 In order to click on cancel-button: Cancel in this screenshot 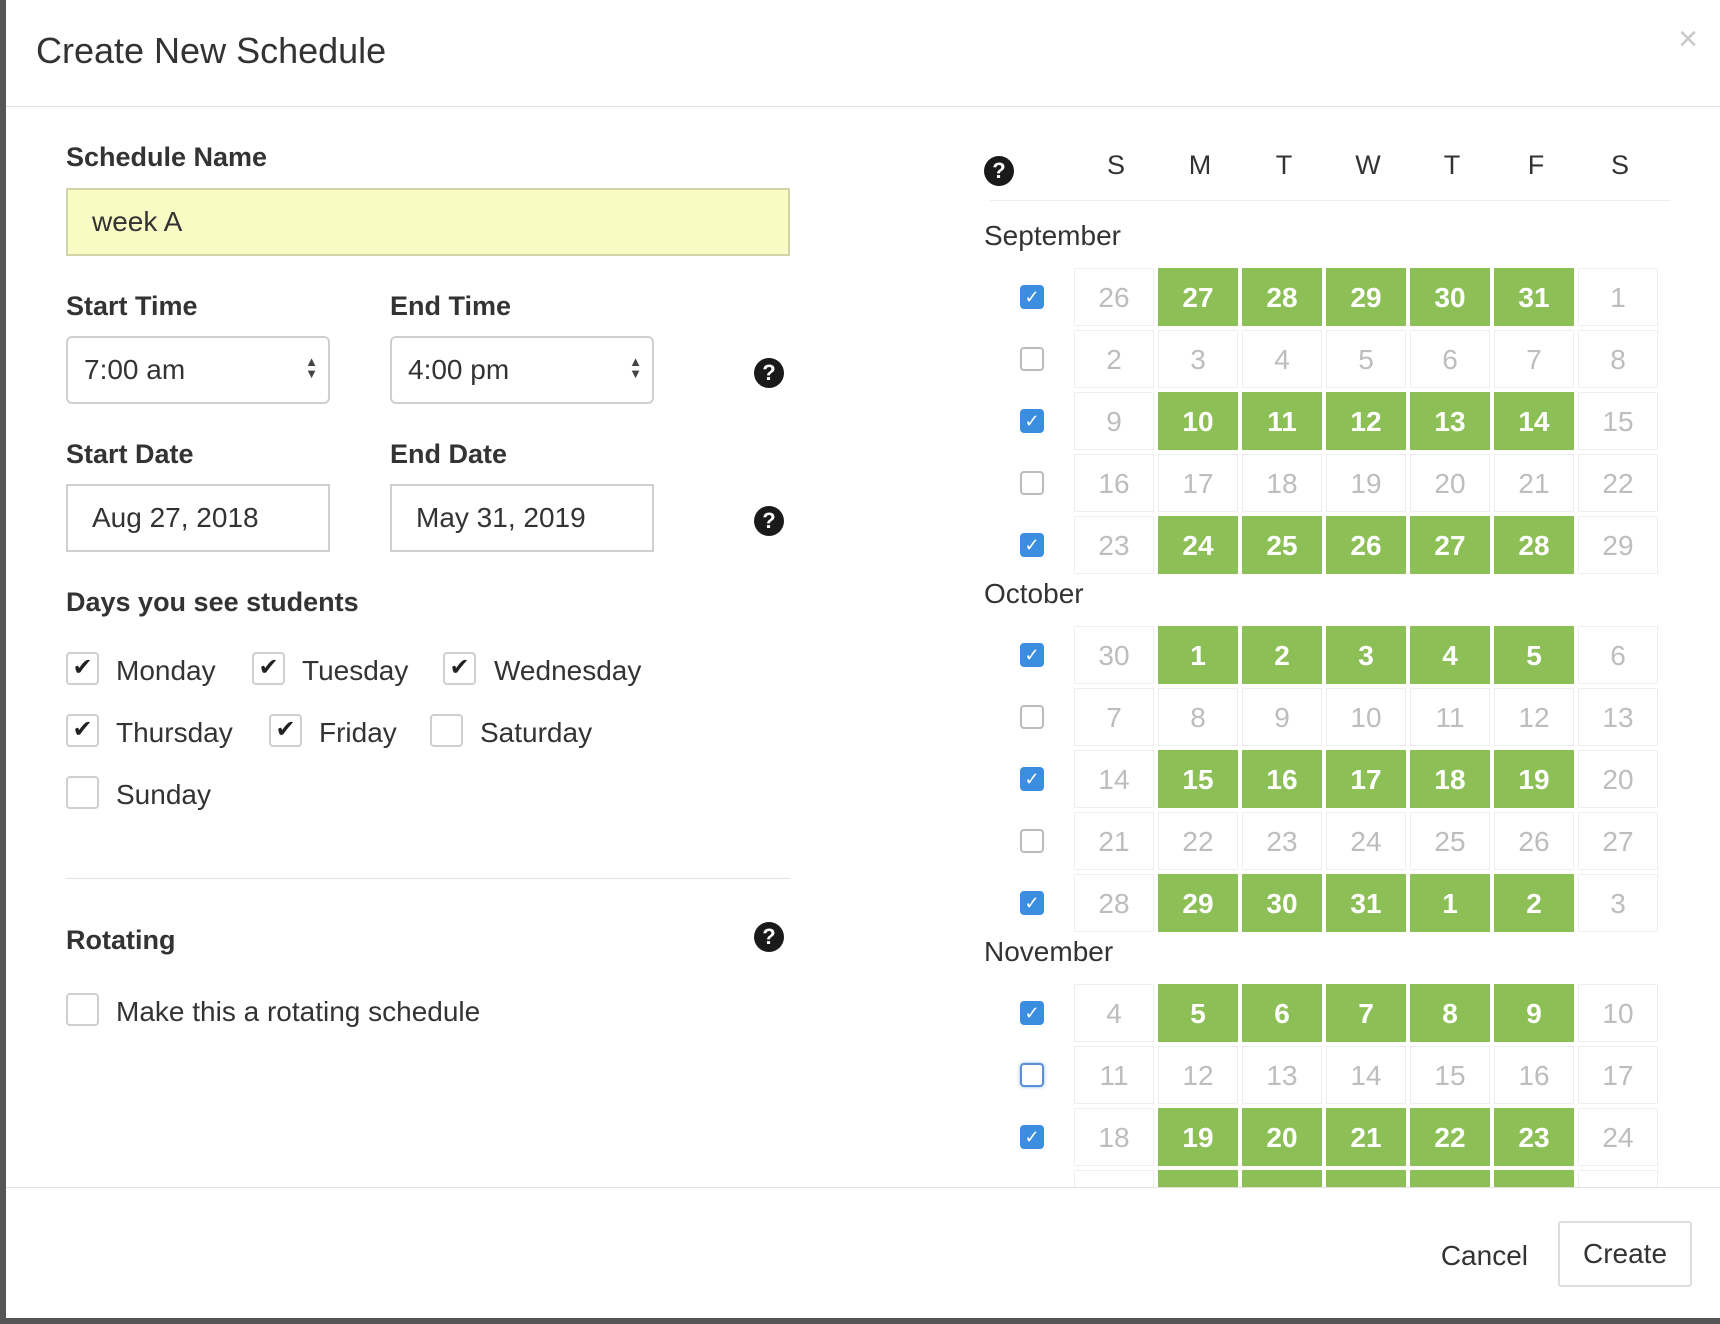, I will do `click(1484, 1256)`.